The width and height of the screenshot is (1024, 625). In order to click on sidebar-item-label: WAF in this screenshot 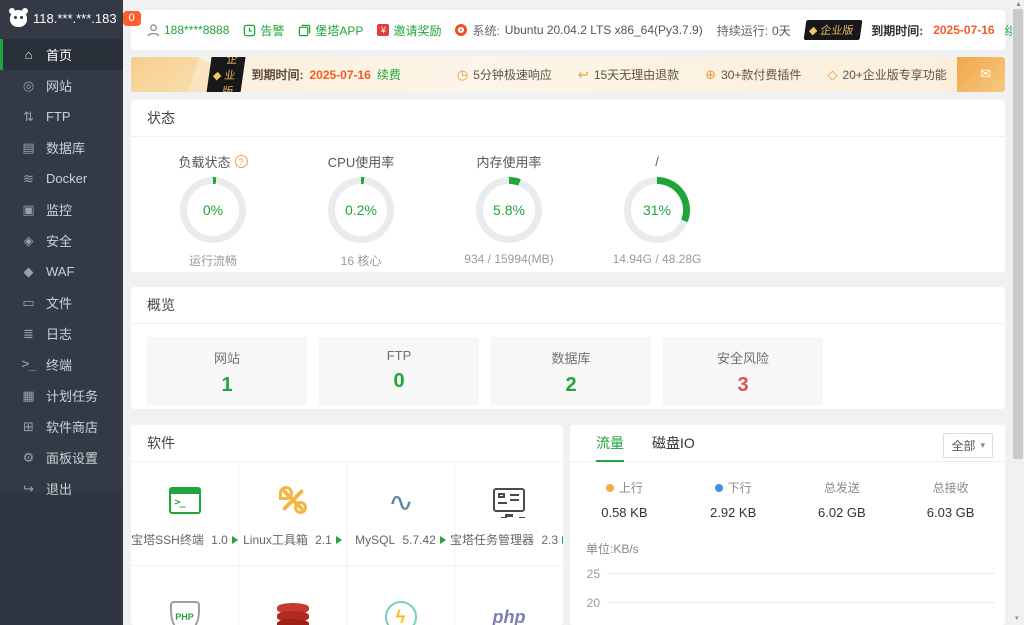, I will do `click(60, 271)`.